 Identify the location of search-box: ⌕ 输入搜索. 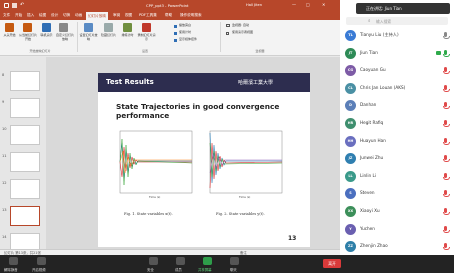
(397, 21).